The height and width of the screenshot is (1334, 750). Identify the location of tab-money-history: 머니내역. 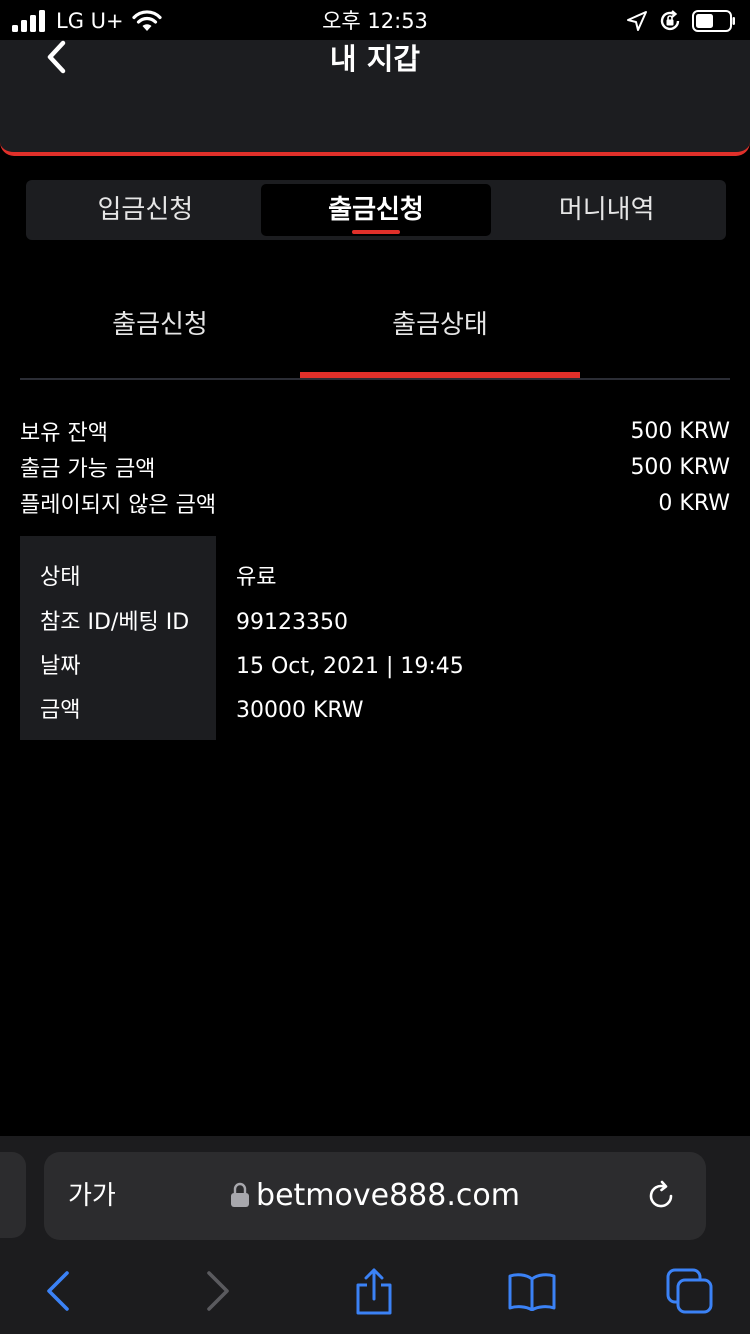
(606, 210).